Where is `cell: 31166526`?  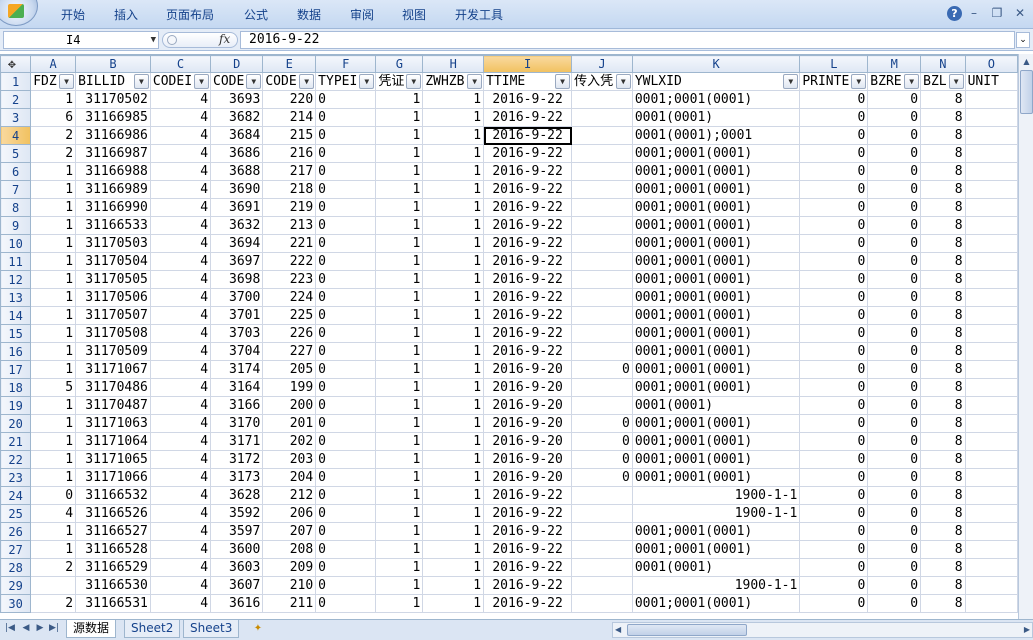
cell: 31166526 is located at coordinates (113, 513).